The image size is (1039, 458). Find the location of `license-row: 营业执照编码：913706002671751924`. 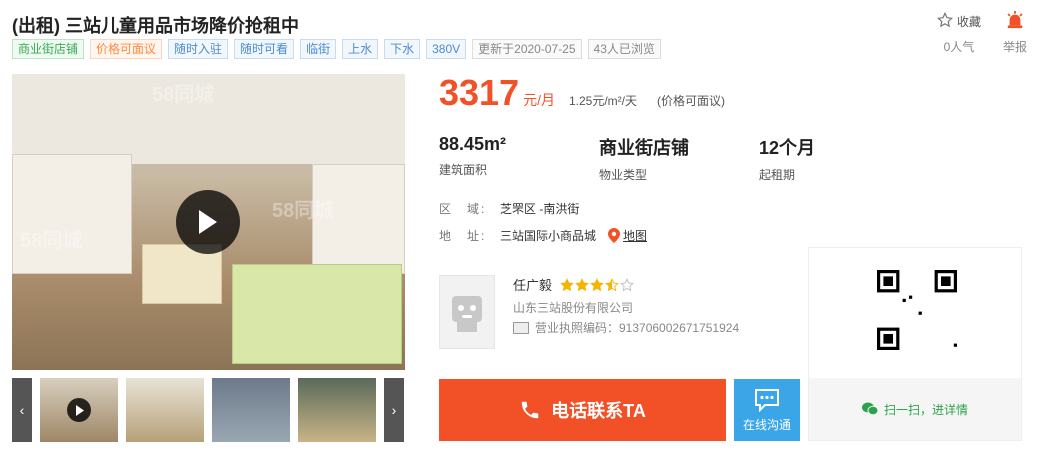

license-row: 营业执照编码：913706002671751924 is located at coordinates (626, 327).